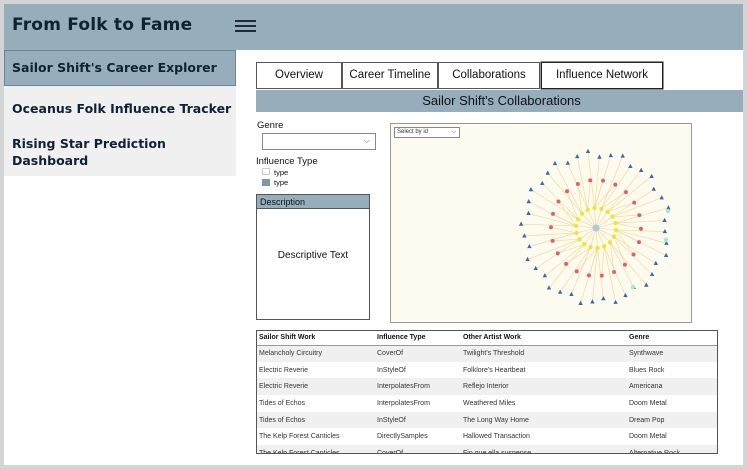  What do you see at coordinates (316, 403) in the screenshot?
I see `table-cell: Tides of Echos` at bounding box center [316, 403].